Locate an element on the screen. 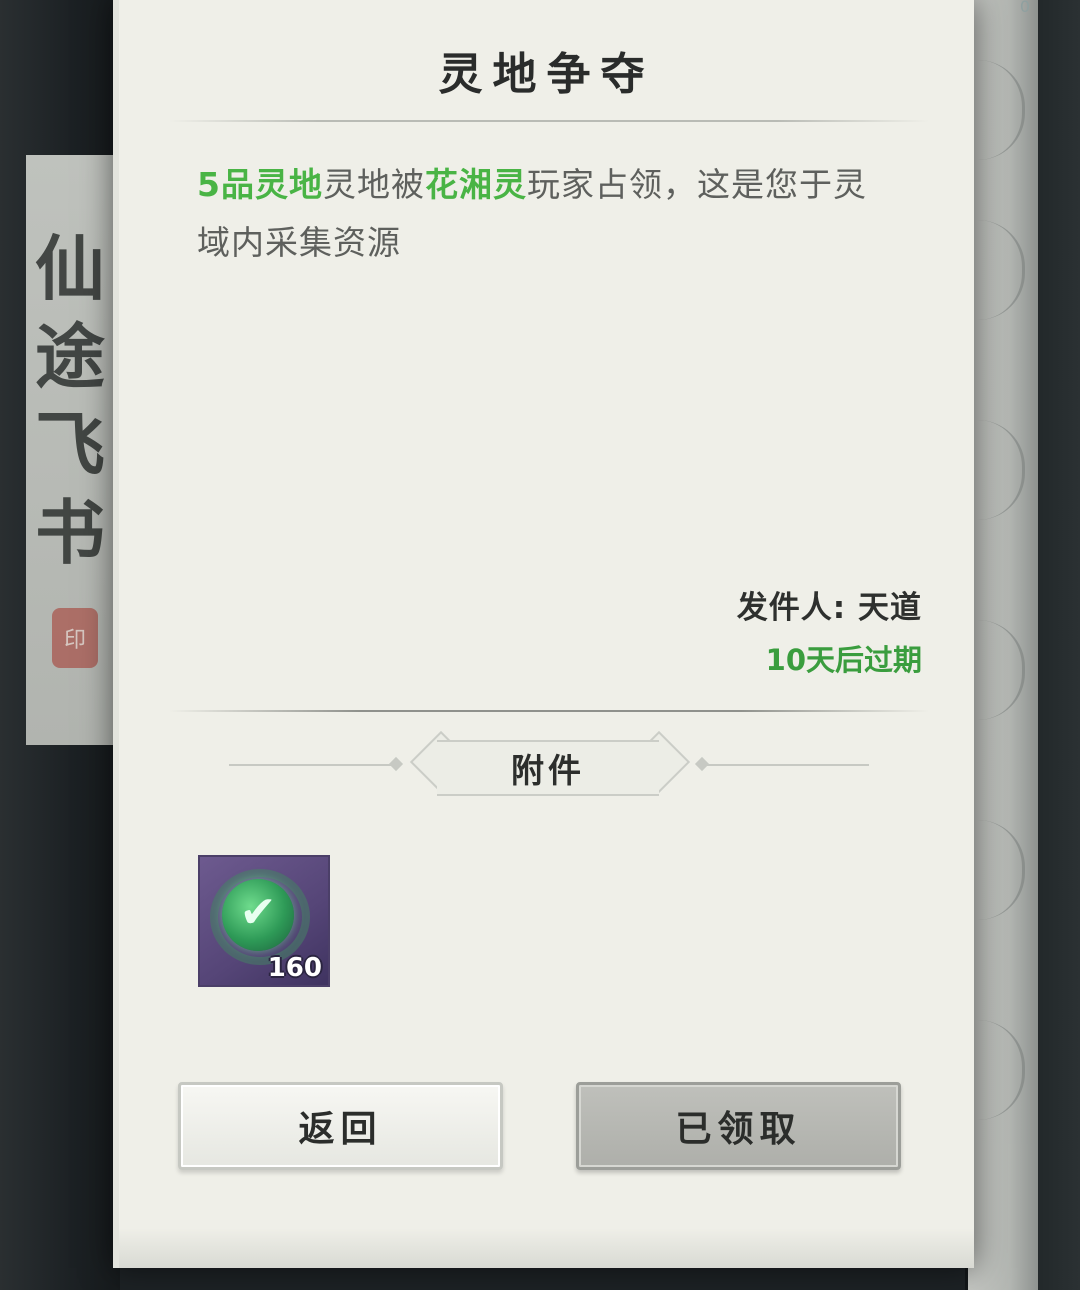 This screenshot has height=1290, width=1080. attachment-item: 160 is located at coordinates (264, 921).